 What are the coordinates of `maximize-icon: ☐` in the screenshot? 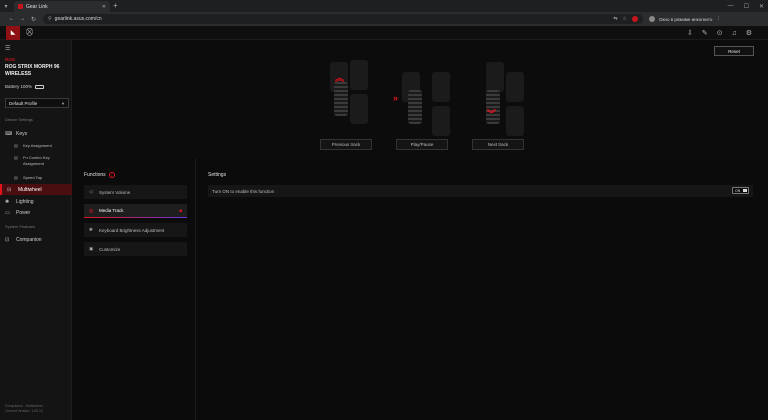 It's located at (746, 6).